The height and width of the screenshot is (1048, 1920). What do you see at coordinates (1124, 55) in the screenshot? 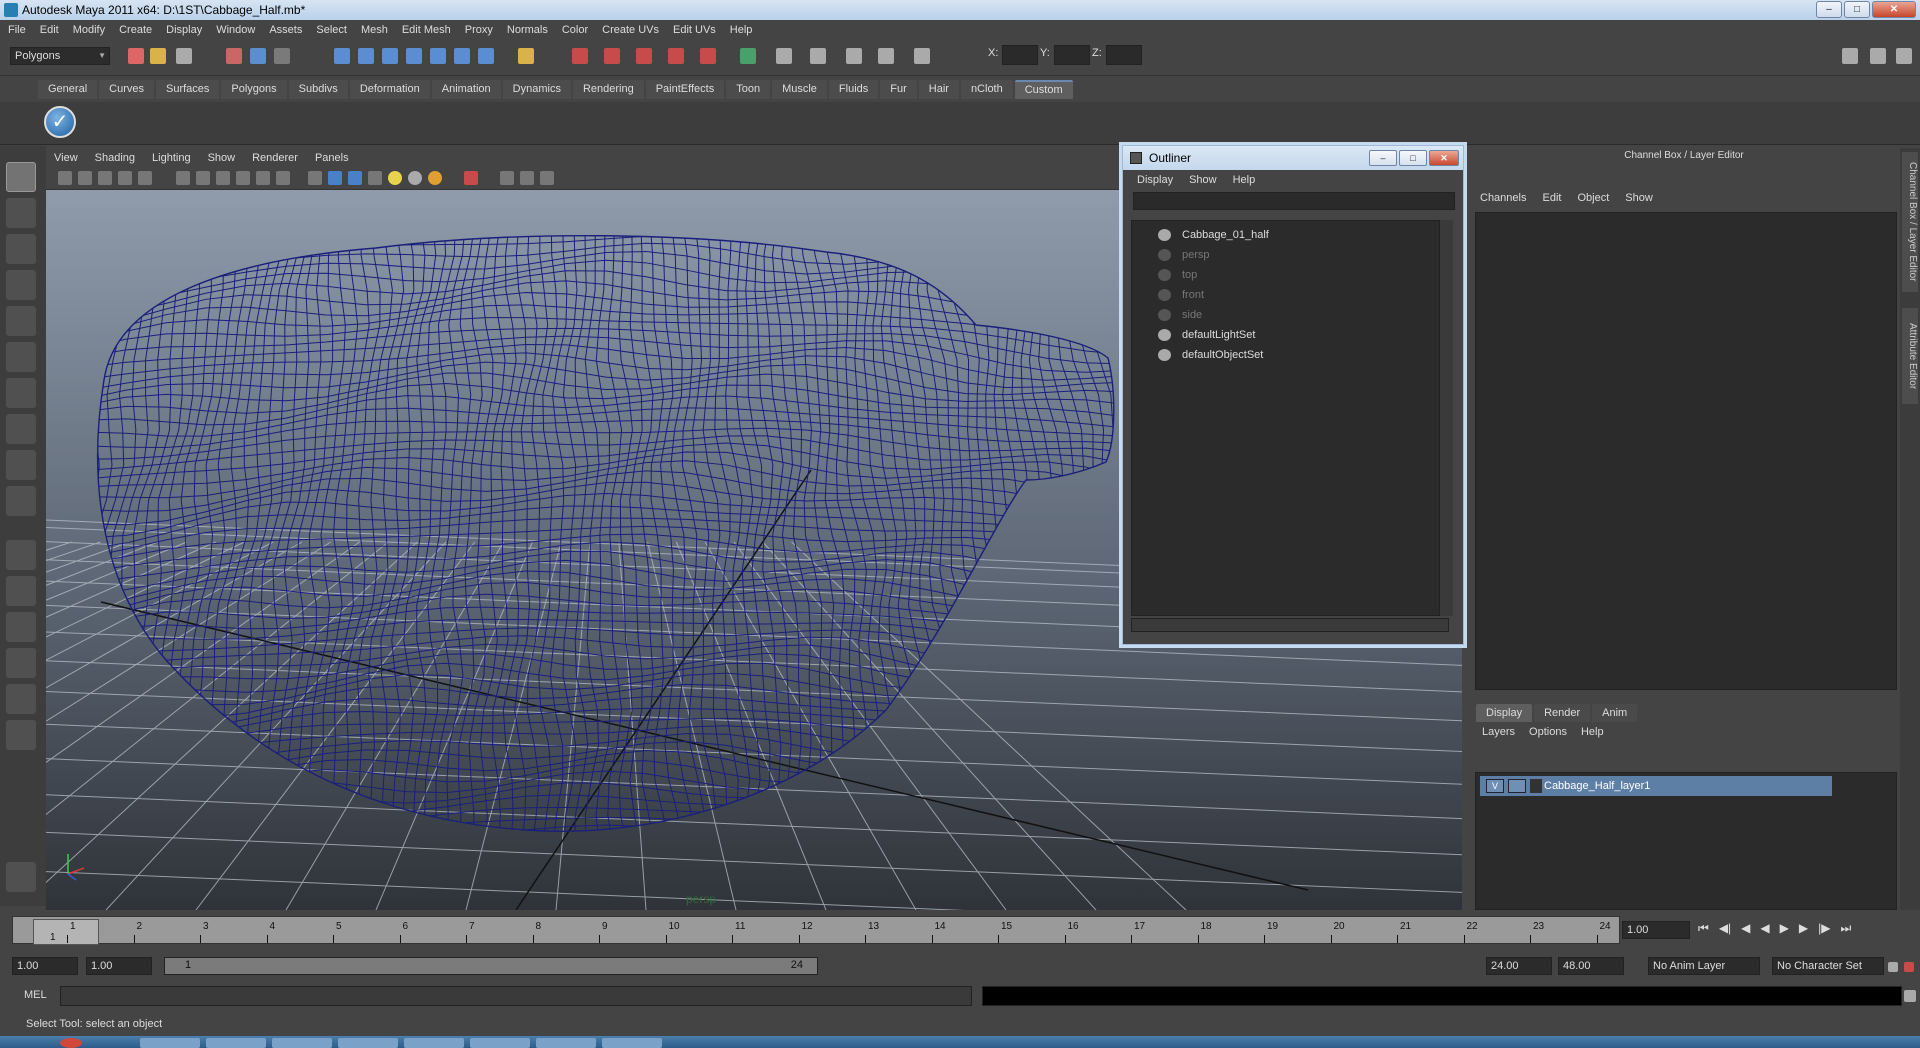
I see `z-coordinate-field` at bounding box center [1124, 55].